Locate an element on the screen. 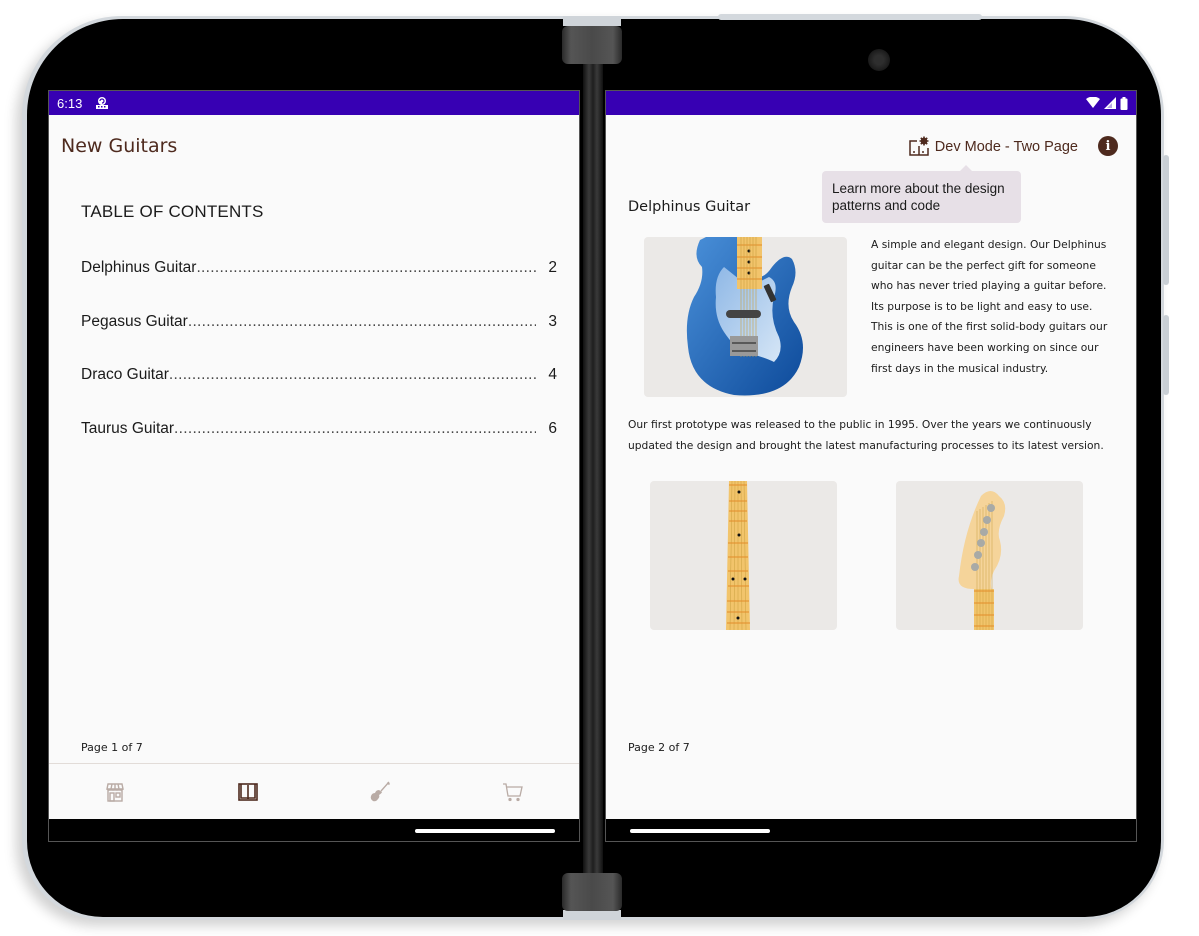 This screenshot has width=1199, height=936. article-title: Delphinus Guitar is located at coordinates (689, 207).